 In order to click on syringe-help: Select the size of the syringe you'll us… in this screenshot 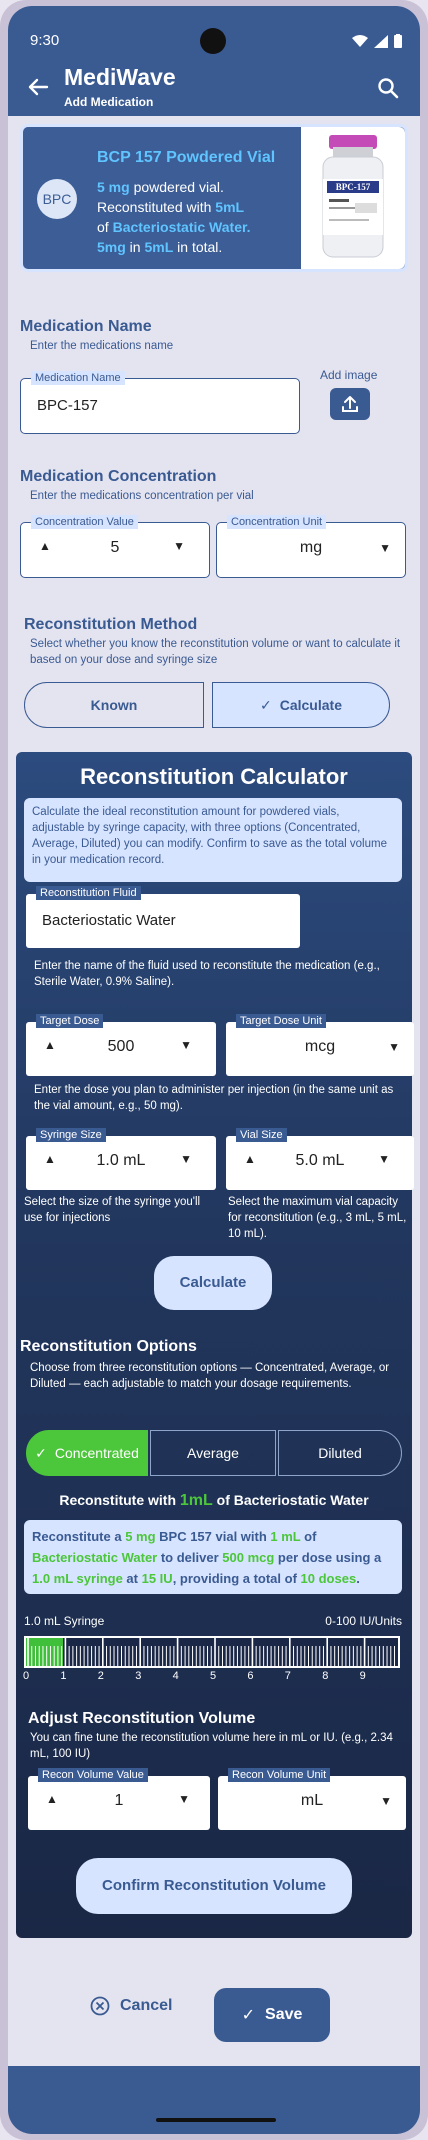, I will do `click(112, 1210)`.